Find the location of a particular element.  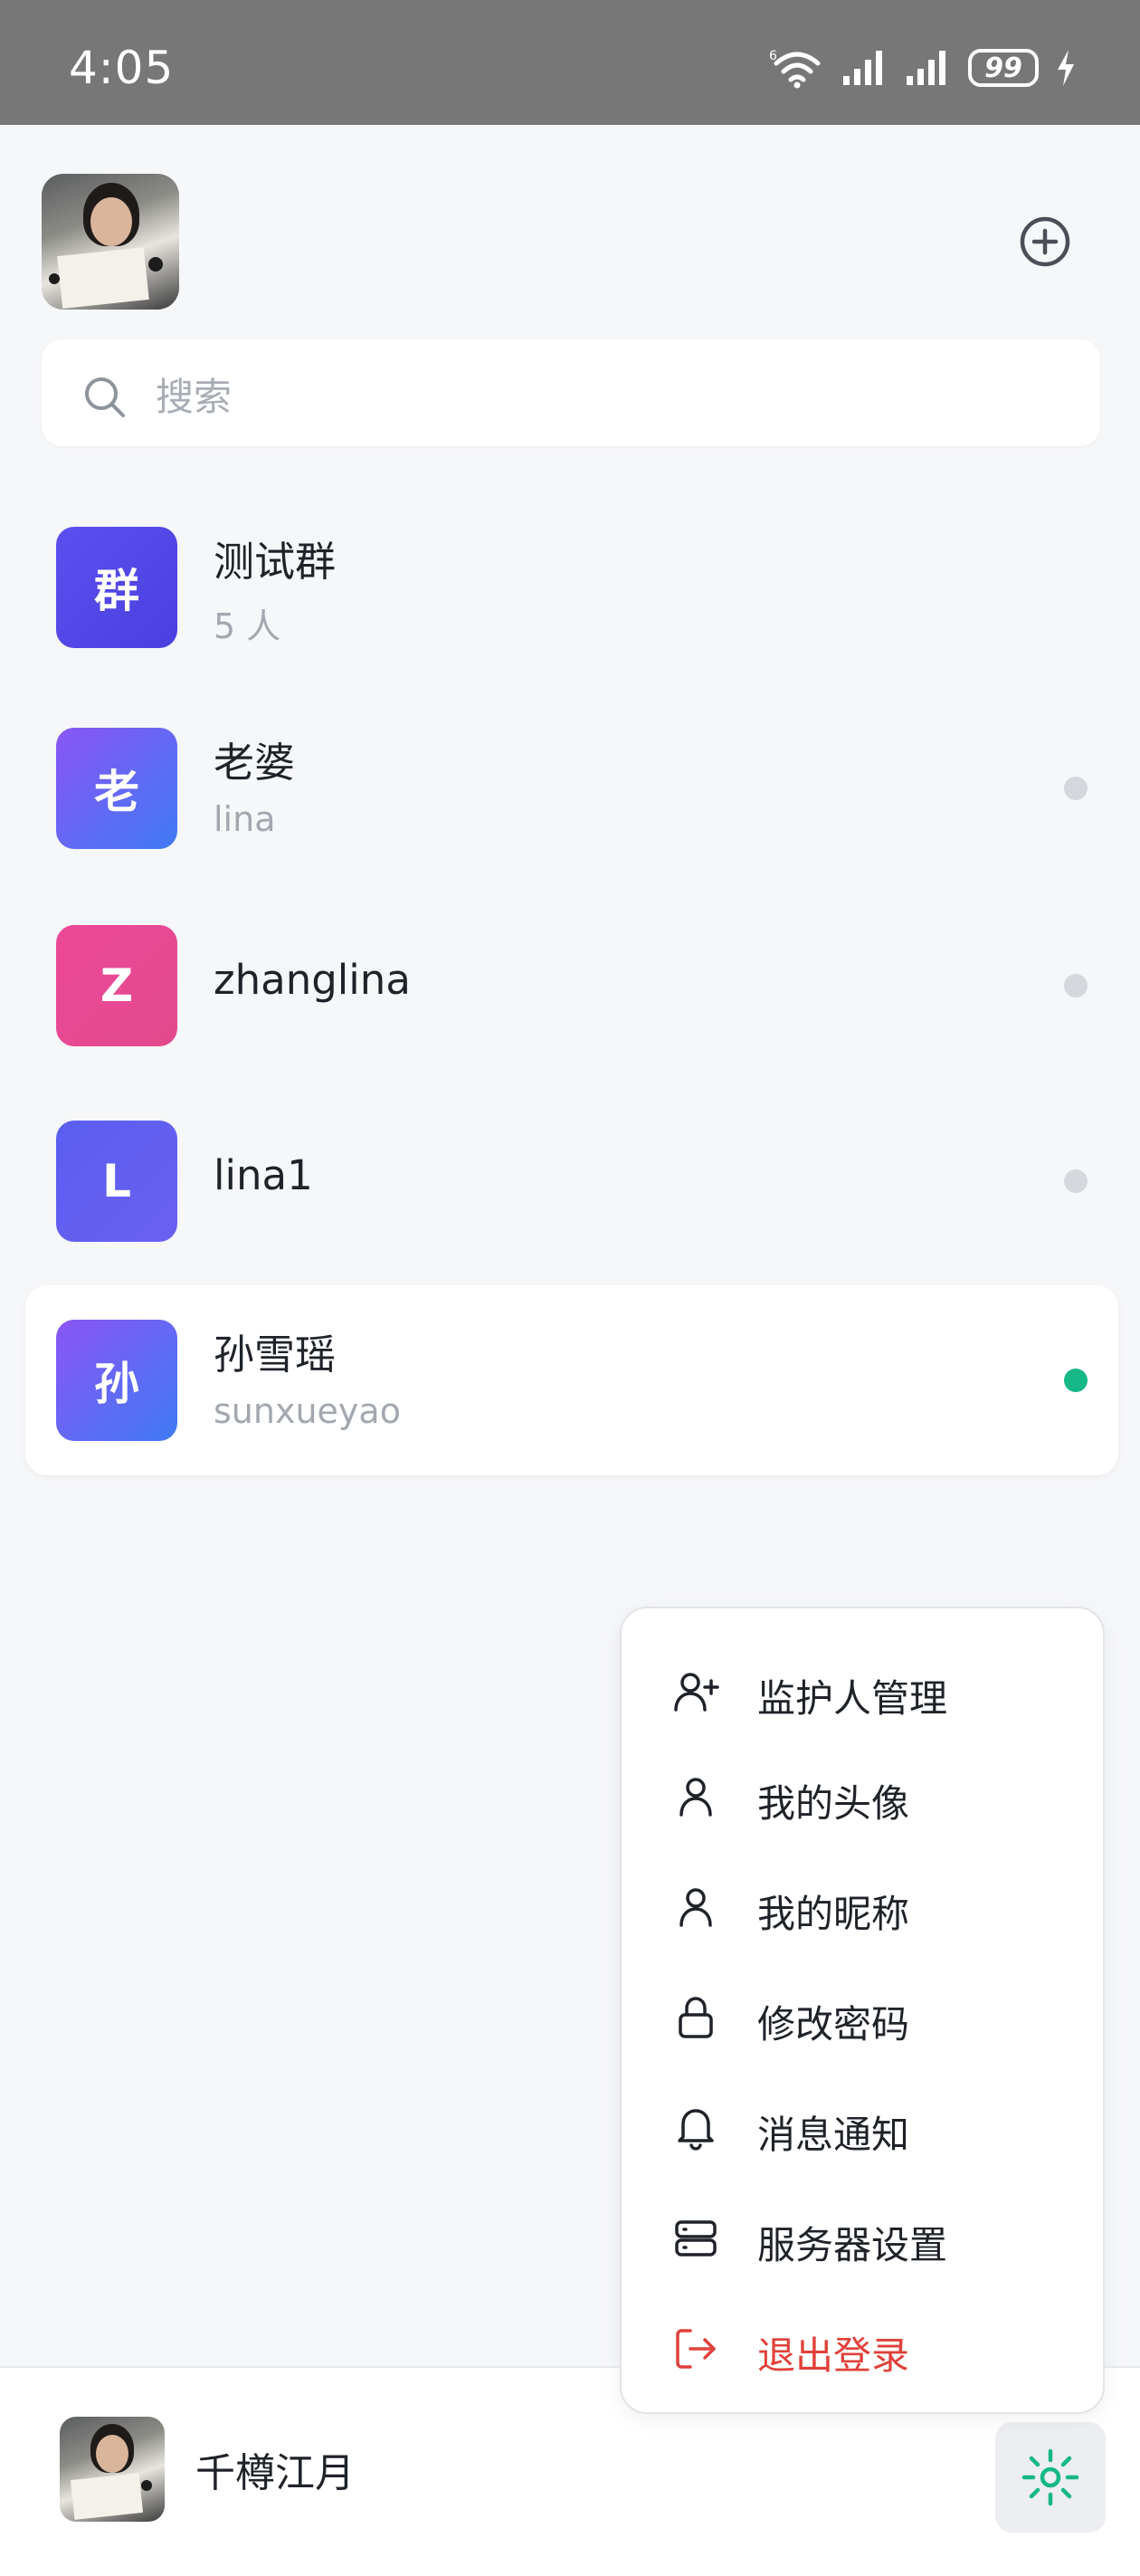

battery-indicator: 99 is located at coordinates (1004, 68).